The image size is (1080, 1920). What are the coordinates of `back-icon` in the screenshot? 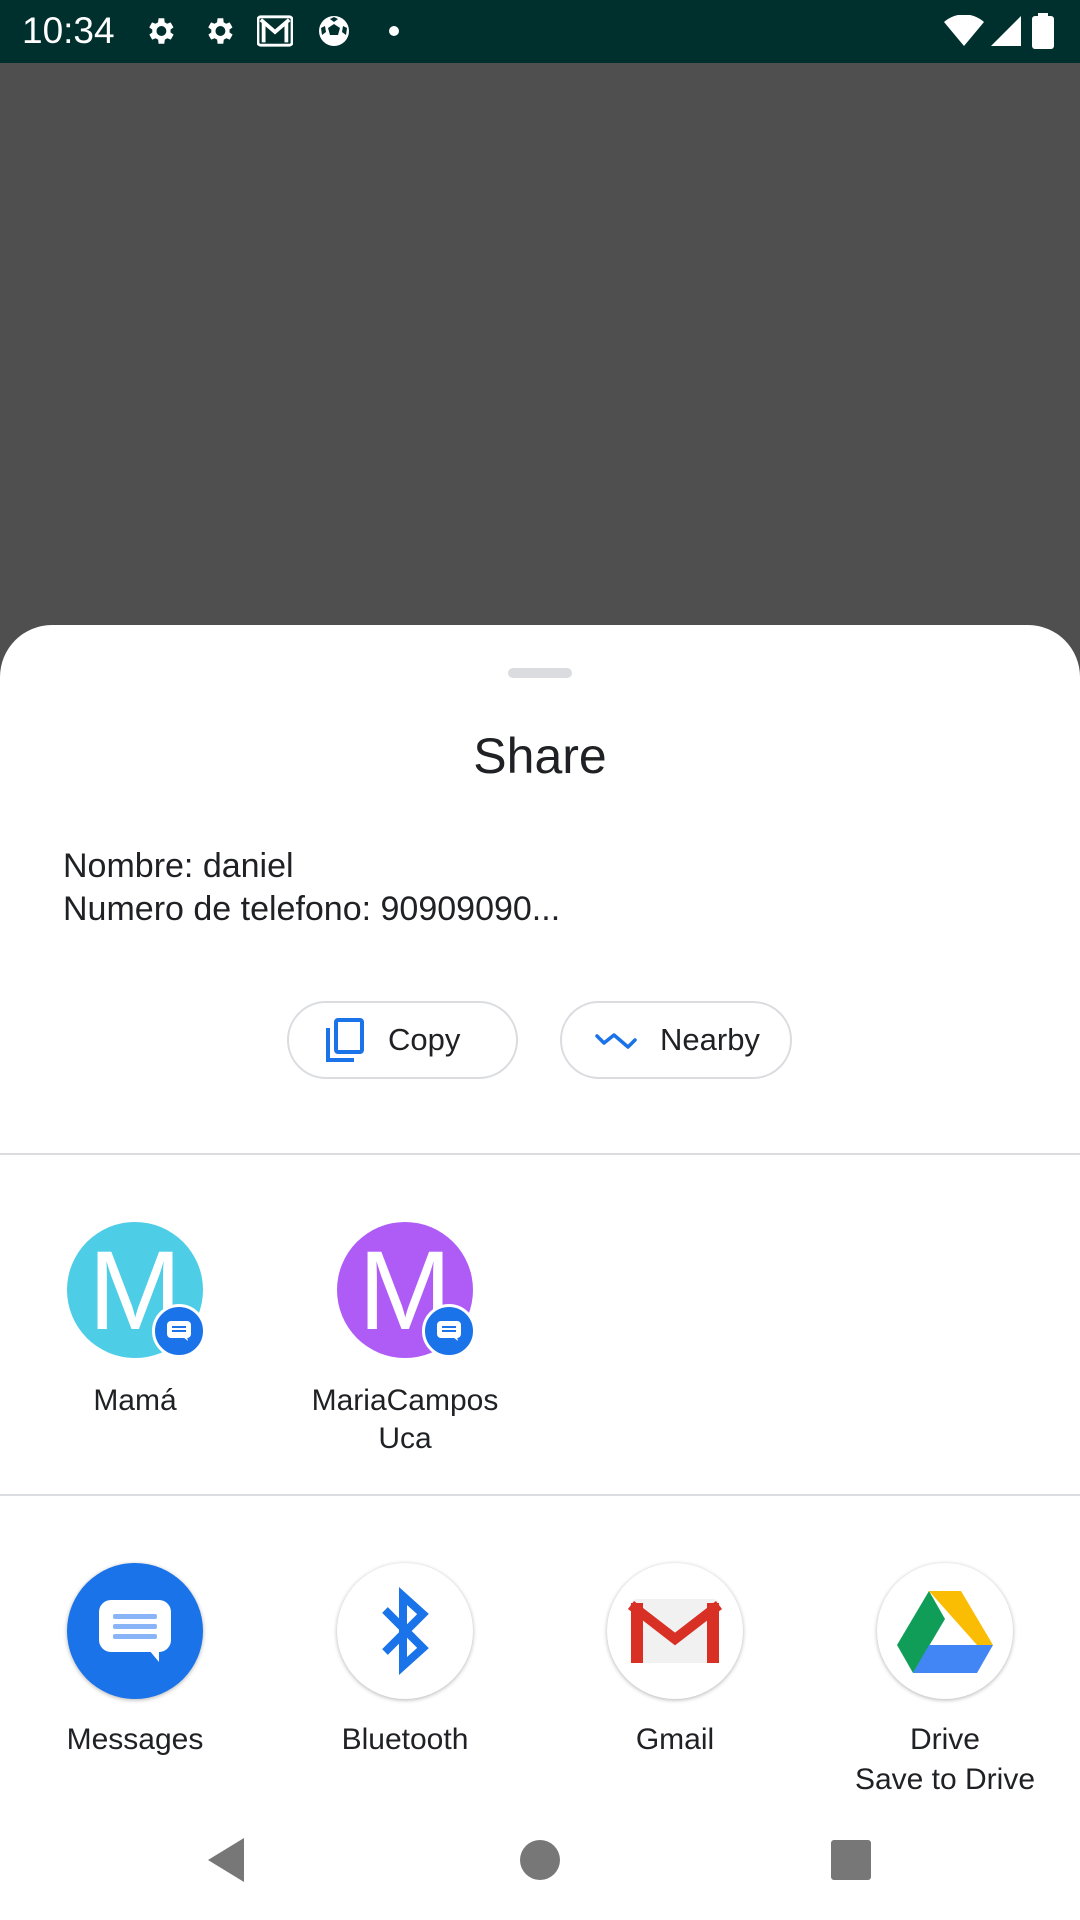 It's located at (226, 1860).